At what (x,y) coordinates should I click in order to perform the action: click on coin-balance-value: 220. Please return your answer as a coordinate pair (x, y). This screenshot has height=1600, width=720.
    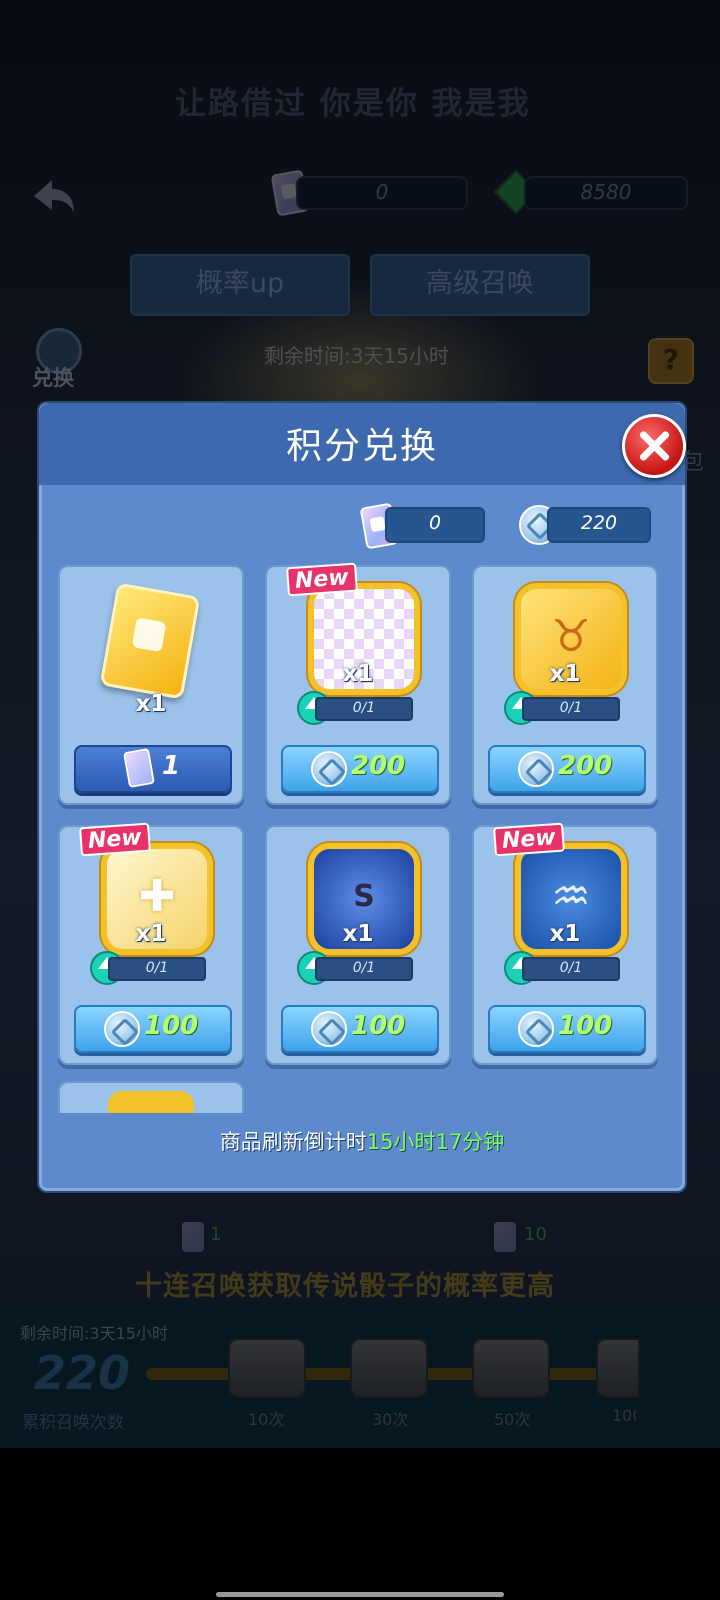
    Looking at the image, I should click on (599, 523).